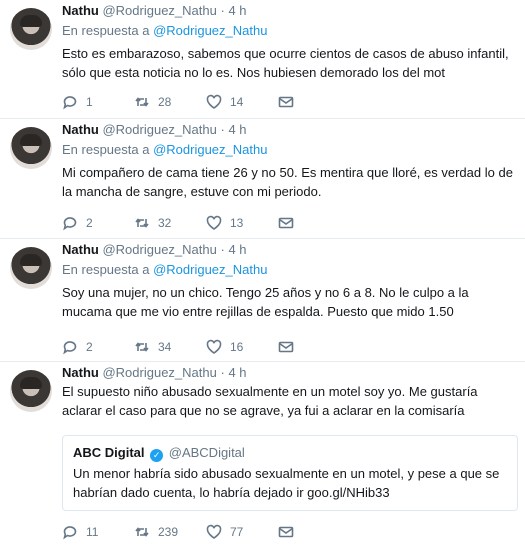  I want to click on retweet-button: 28, so click(170, 102).